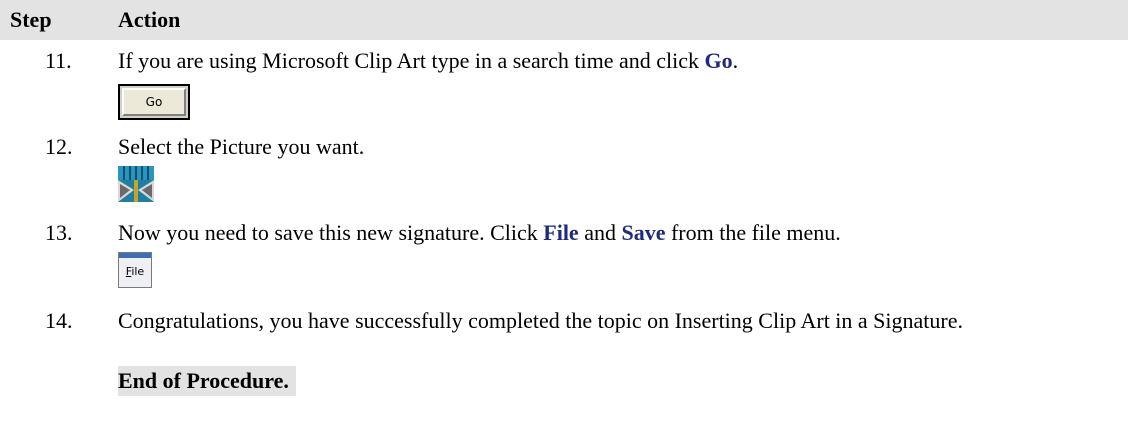 Image resolution: width=1128 pixels, height=438 pixels. I want to click on title-bar-strip, so click(135, 255).